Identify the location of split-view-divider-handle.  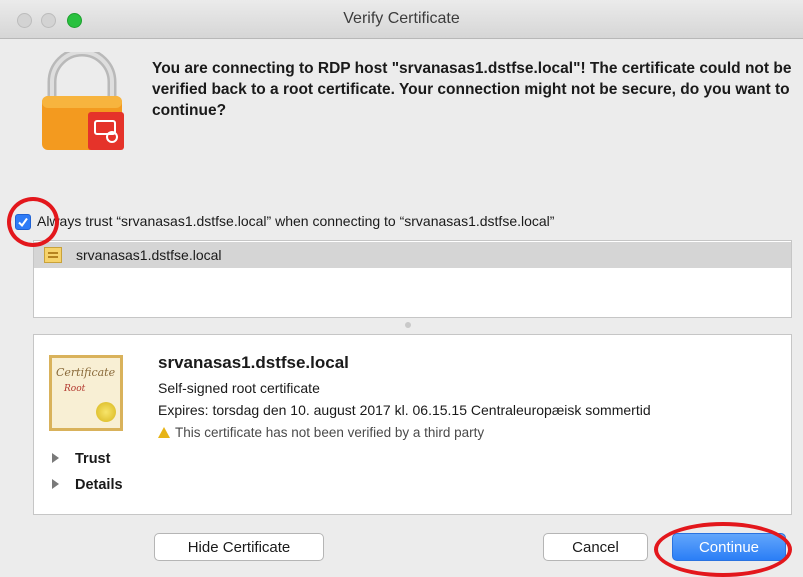
(408, 325).